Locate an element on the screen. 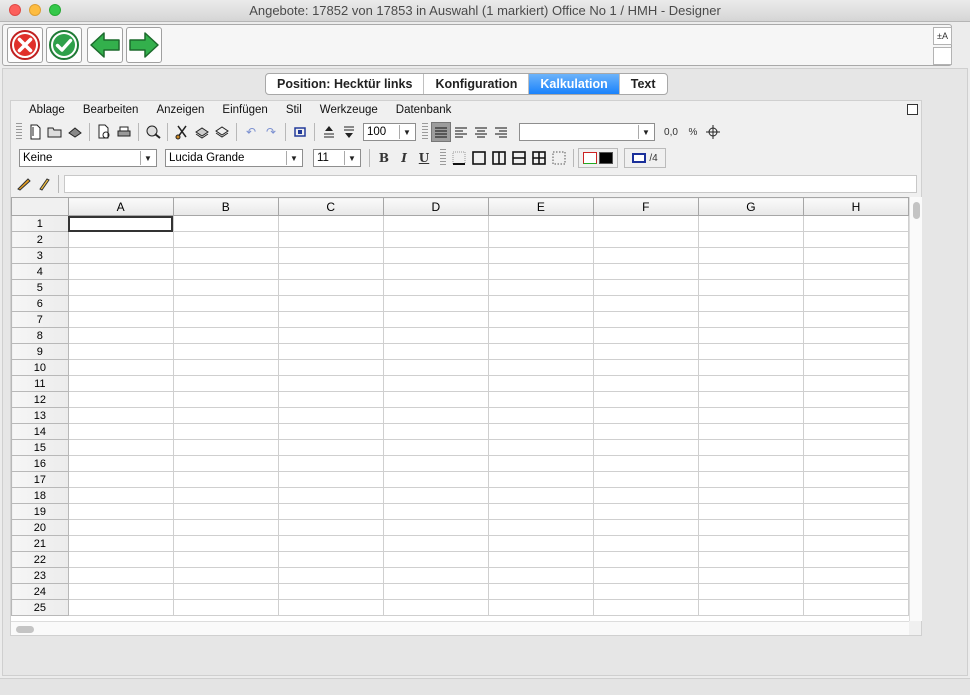 This screenshot has width=970, height=695. window-minimize-button is located at coordinates (35, 10).